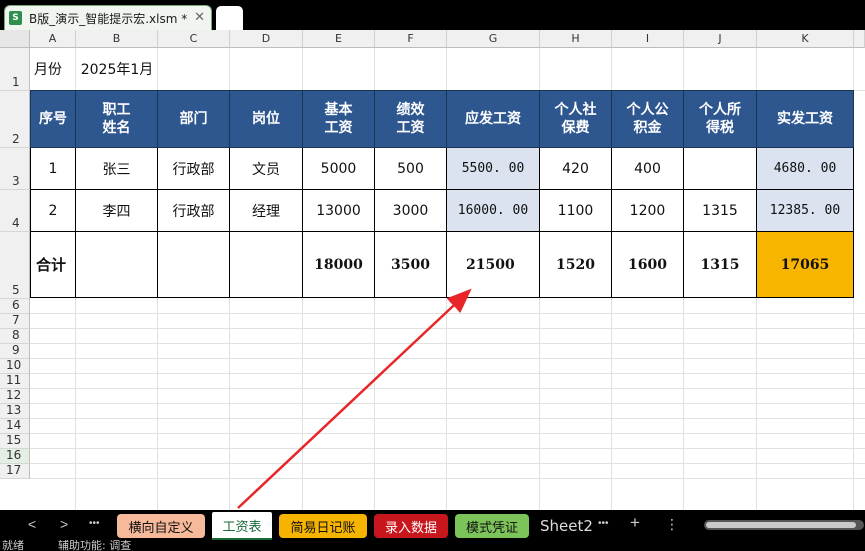 This screenshot has width=865, height=551. I want to click on row-header-16: 16, so click(15, 456).